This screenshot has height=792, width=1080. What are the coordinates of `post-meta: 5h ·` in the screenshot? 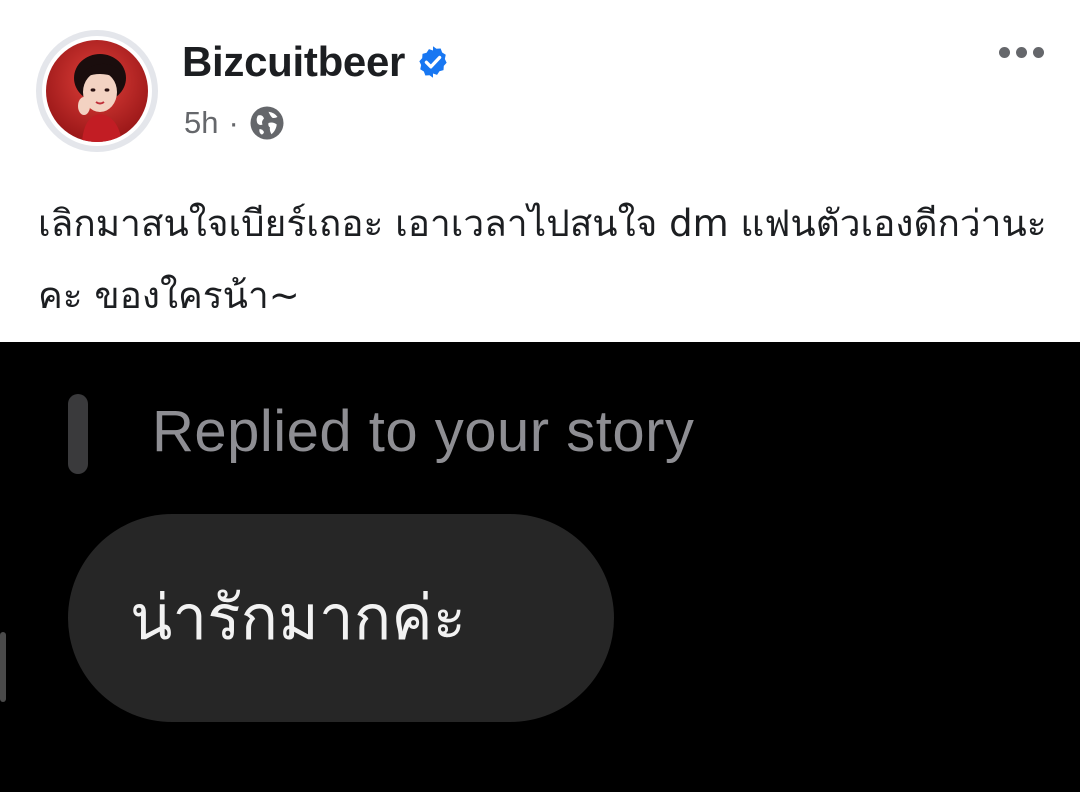 It's located at (234, 123).